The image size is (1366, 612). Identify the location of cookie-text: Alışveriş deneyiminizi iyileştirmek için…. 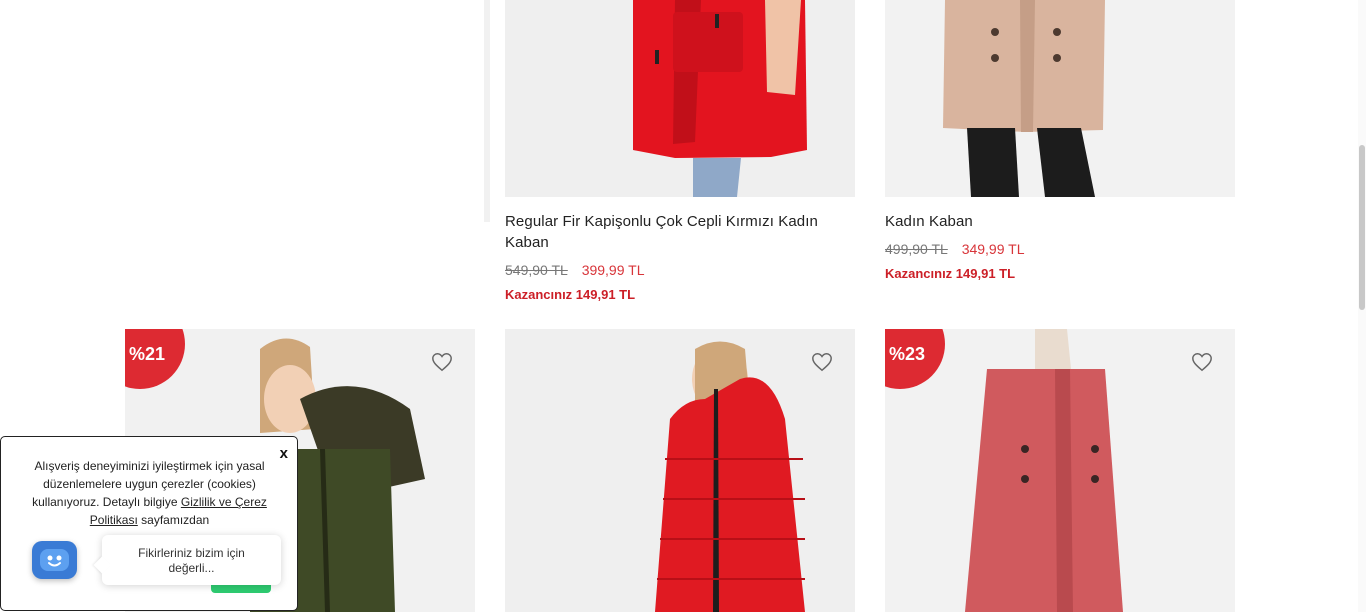
(149, 493).